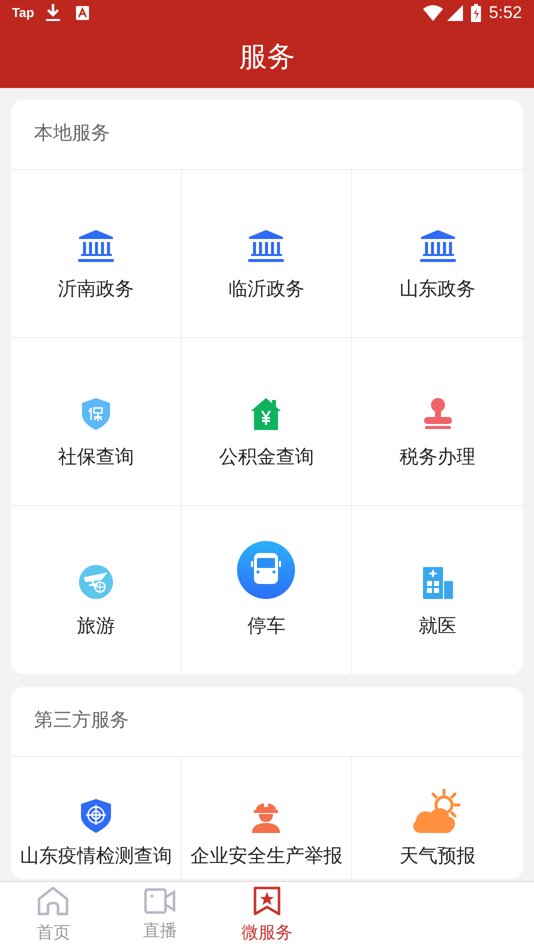 The height and width of the screenshot is (950, 534). I want to click on section-title: 第三方服务, so click(81, 721).